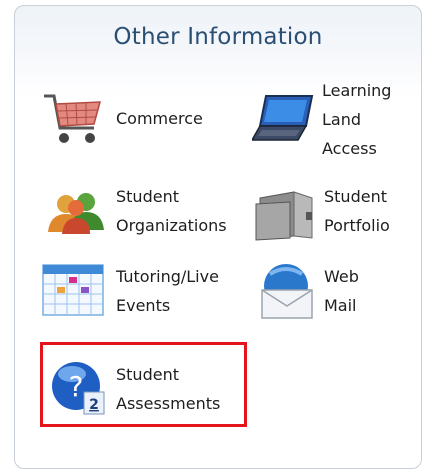 This screenshot has height=476, width=436. I want to click on learning-land-access-label: Learning Land Access, so click(357, 119).